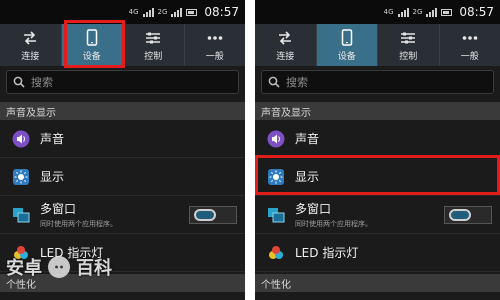 The image size is (500, 300). What do you see at coordinates (377, 175) in the screenshot?
I see `highlight-display-item` at bounding box center [377, 175].